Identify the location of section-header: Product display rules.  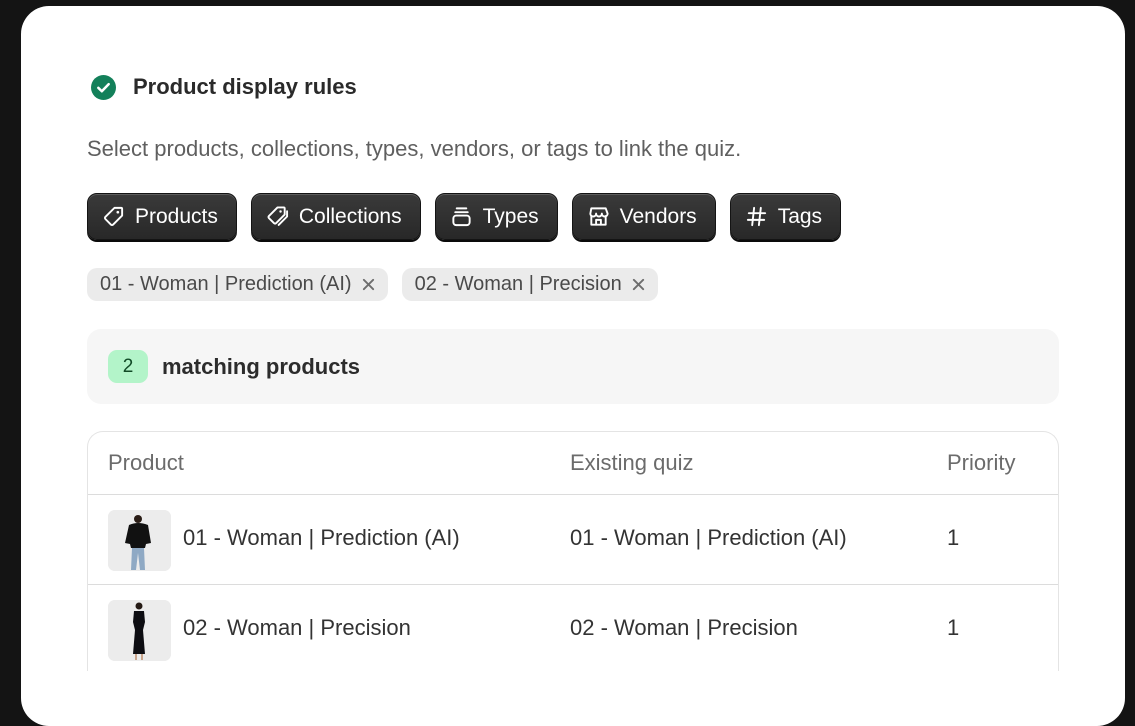
(224, 87).